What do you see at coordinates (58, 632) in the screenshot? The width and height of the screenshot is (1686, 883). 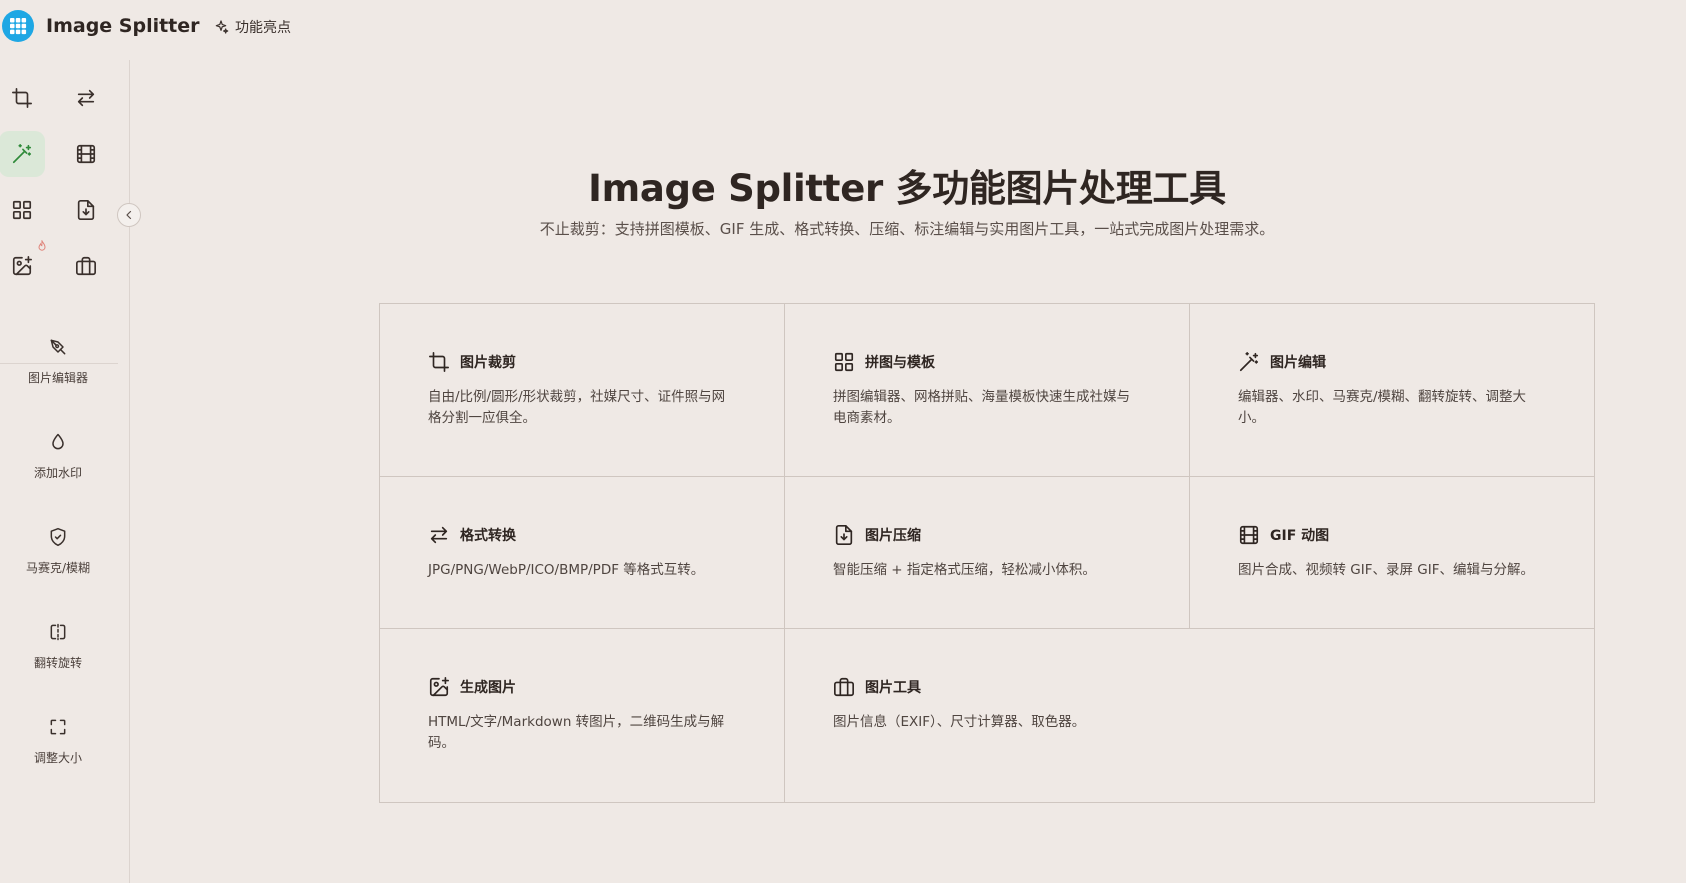 I see `flip-icon` at bounding box center [58, 632].